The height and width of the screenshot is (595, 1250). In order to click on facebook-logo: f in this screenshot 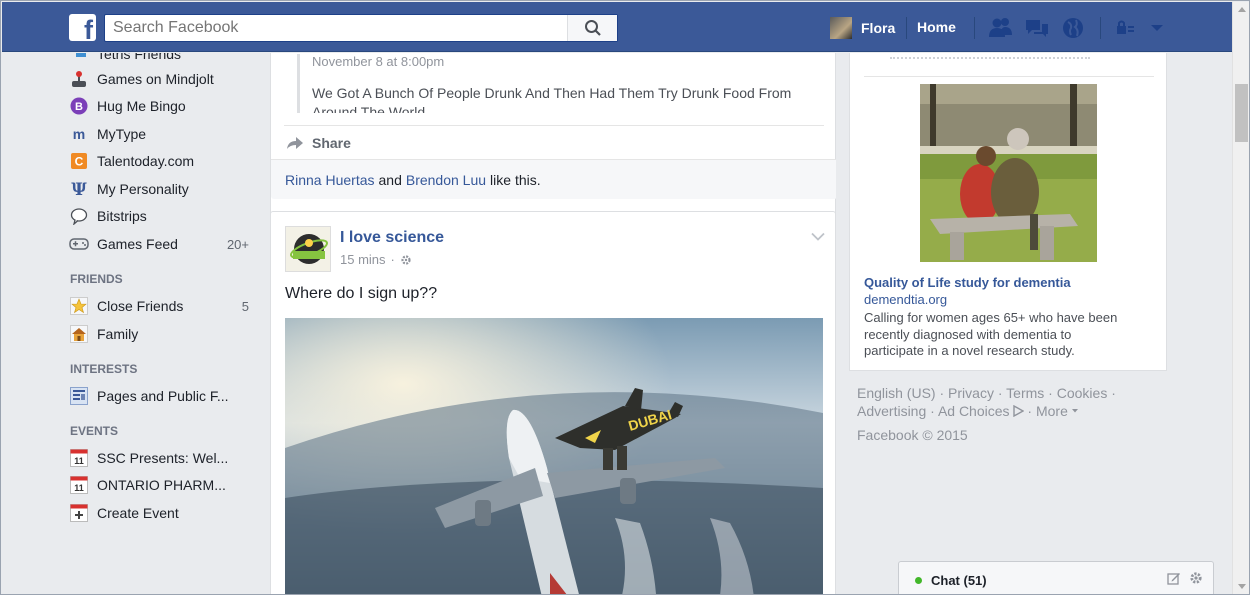, I will do `click(82, 29)`.